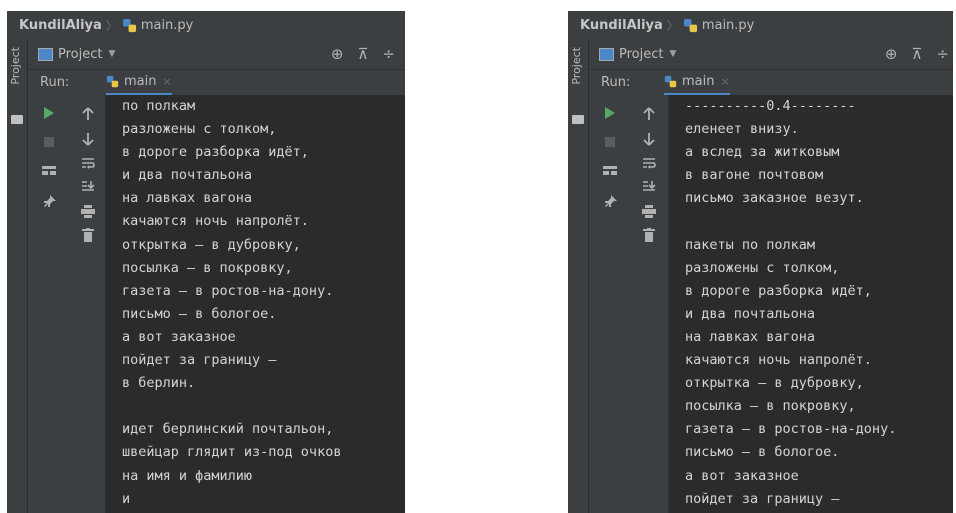  I want to click on console-line: по полкам, so click(159, 106).